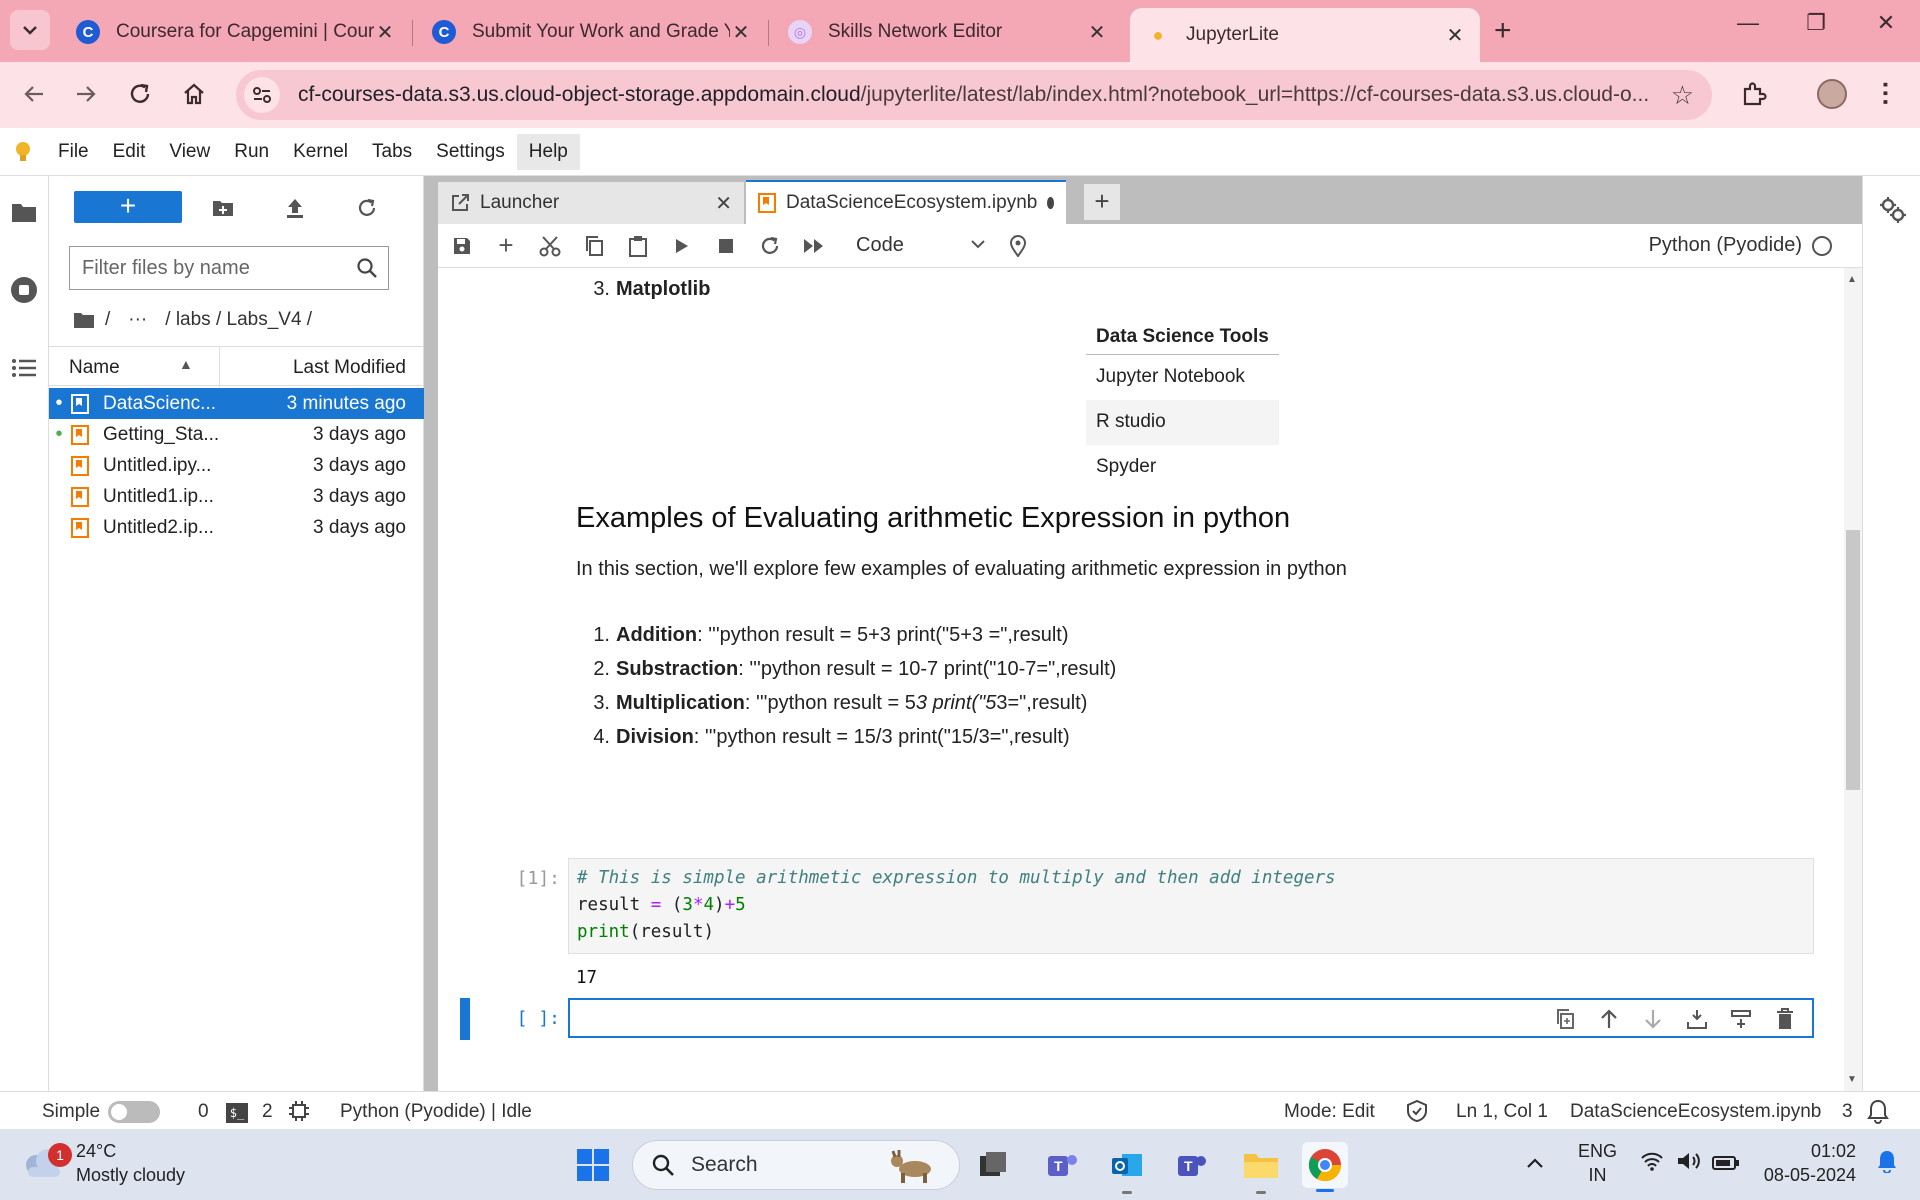  What do you see at coordinates (237, 1113) in the screenshot?
I see `terminal-icon: $_` at bounding box center [237, 1113].